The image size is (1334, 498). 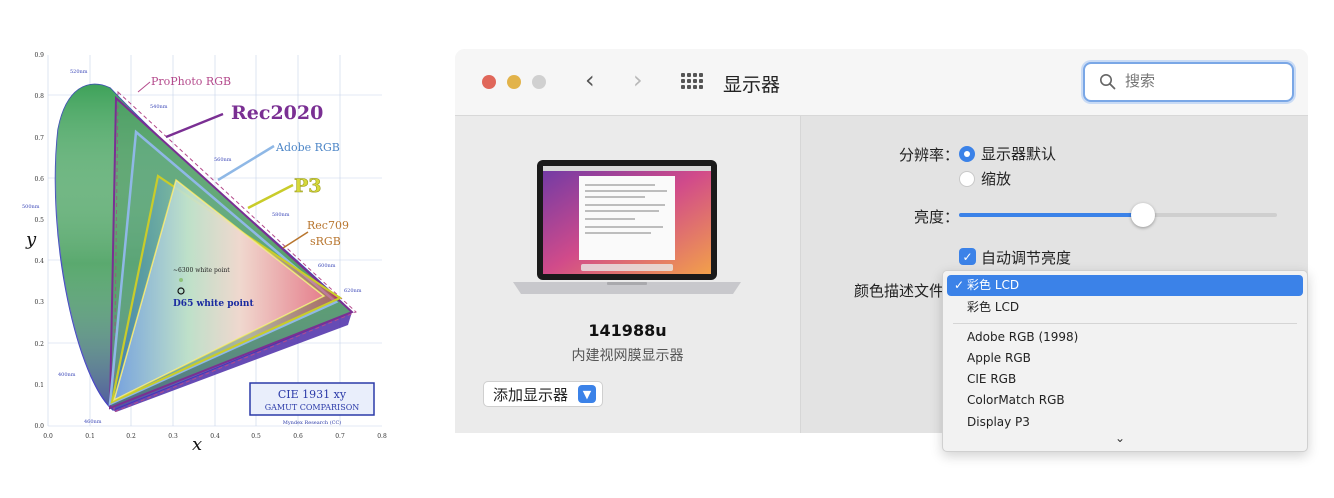 I want to click on y-tick: 0.1, so click(x=39, y=385).